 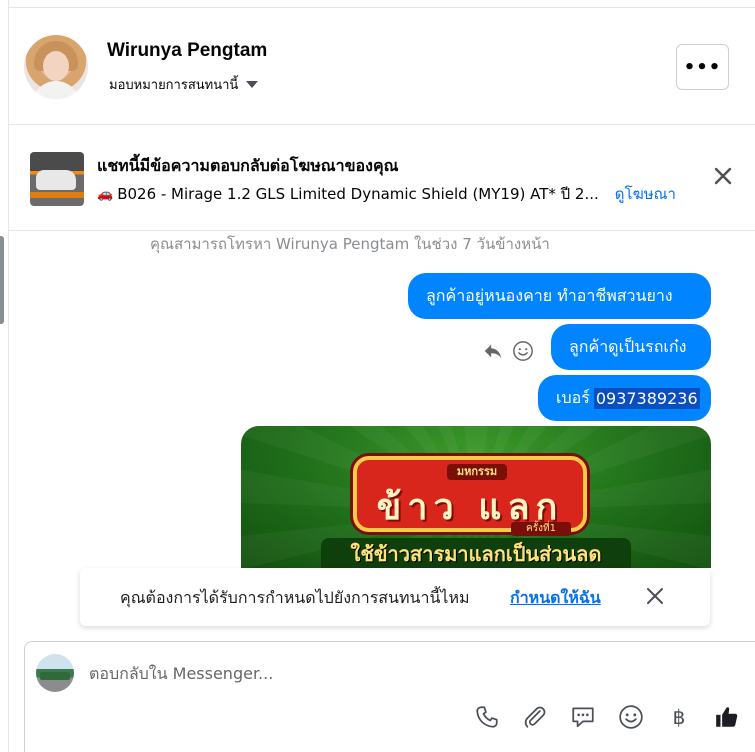 I want to click on caret-down-icon, so click(x=252, y=84).